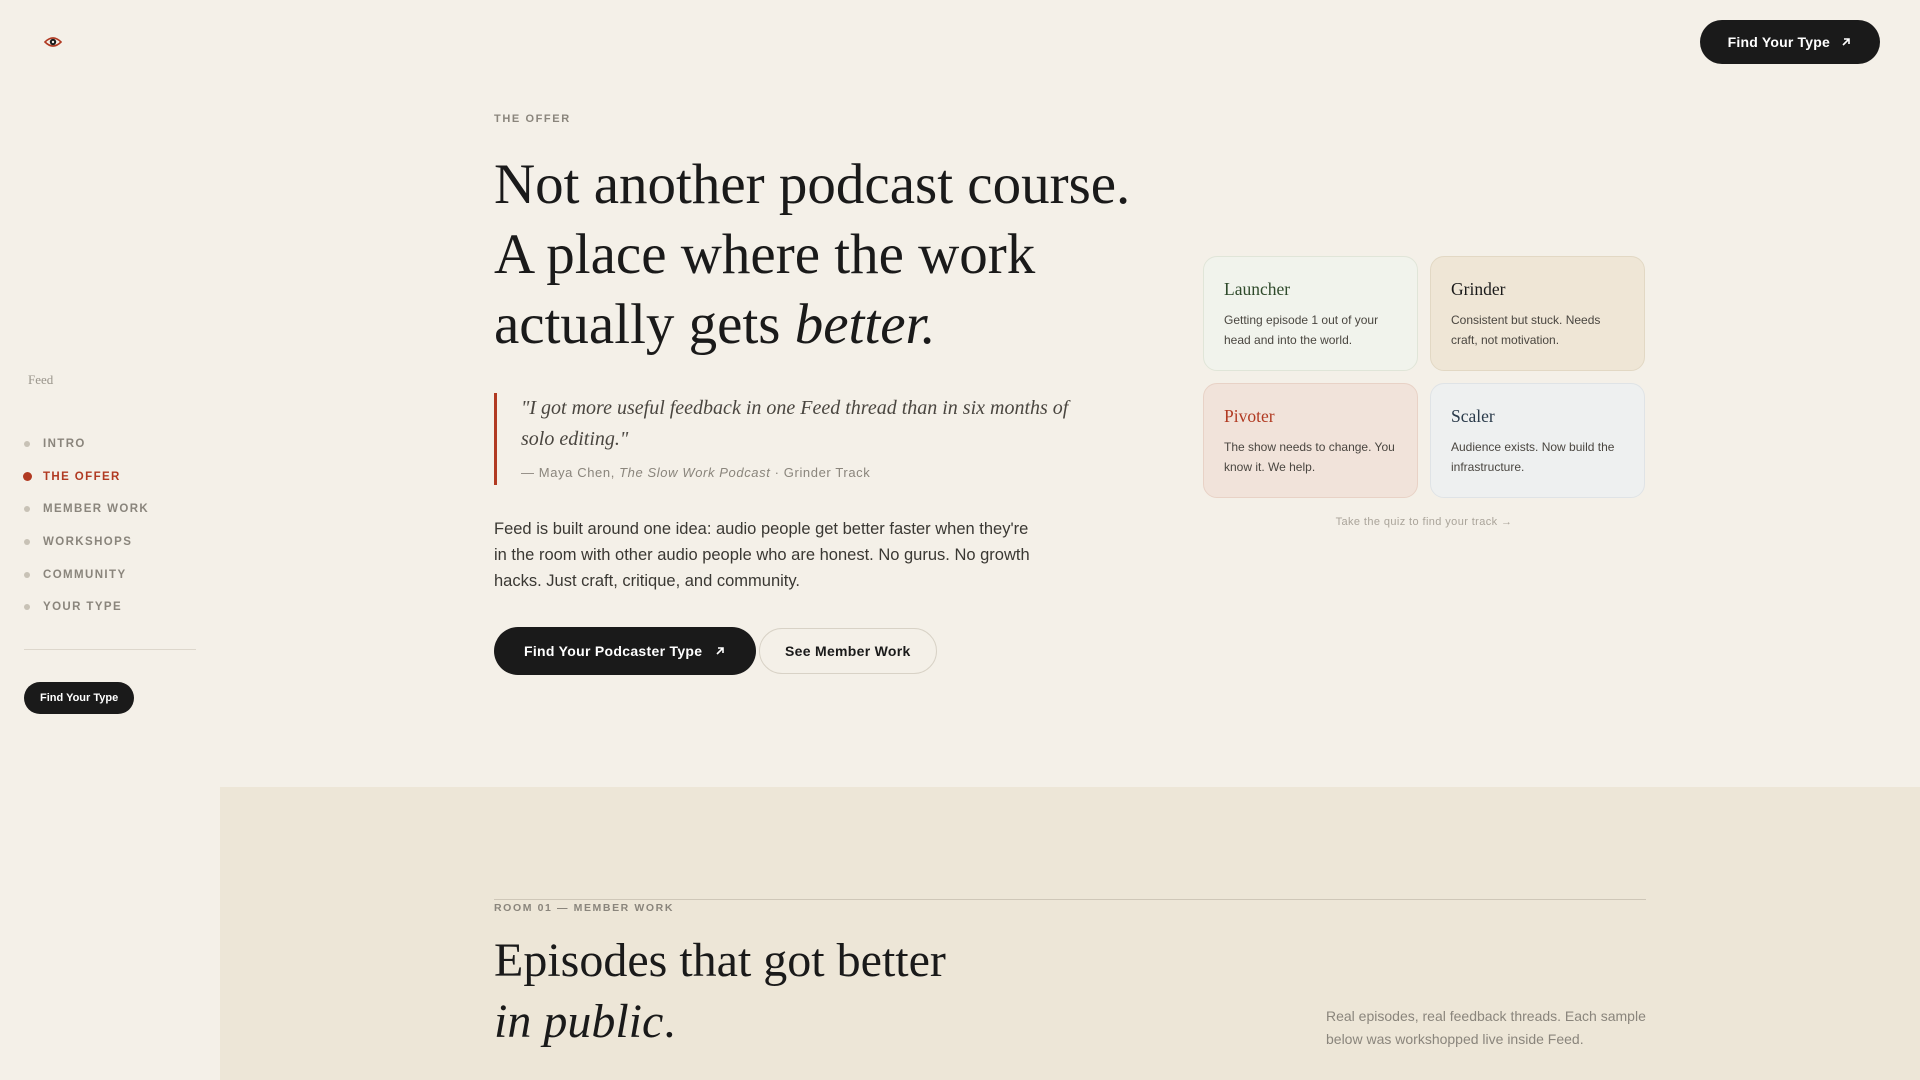  What do you see at coordinates (82, 476) in the screenshot?
I see `sidebar-item-label: THE OFFER` at bounding box center [82, 476].